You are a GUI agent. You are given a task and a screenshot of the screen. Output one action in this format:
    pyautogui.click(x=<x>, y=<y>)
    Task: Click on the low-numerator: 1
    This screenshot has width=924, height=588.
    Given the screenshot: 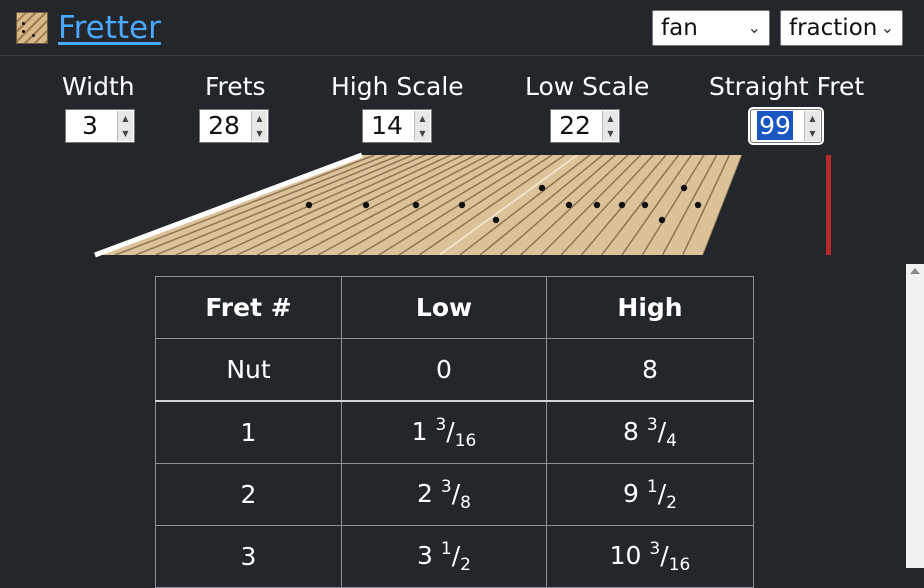 What is the action you would take?
    pyautogui.click(x=446, y=548)
    